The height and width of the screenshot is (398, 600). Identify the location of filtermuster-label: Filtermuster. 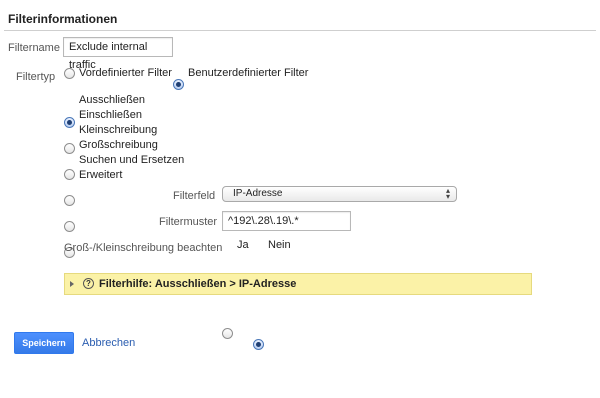
(188, 222).